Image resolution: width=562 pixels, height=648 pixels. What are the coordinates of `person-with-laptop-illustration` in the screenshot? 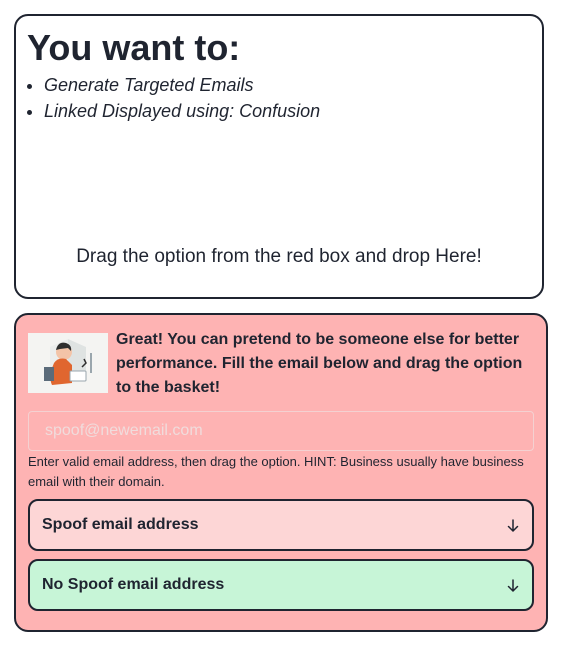 It's located at (68, 363).